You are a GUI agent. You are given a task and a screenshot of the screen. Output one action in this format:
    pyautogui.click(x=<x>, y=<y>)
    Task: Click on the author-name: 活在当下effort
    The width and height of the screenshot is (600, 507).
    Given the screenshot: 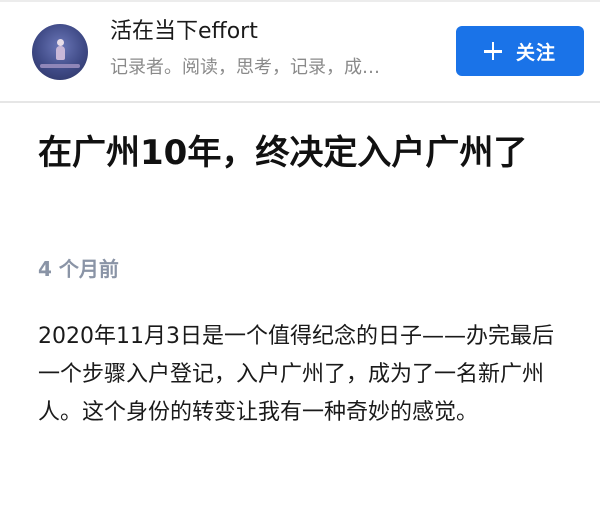 What is the action you would take?
    pyautogui.click(x=184, y=32)
    